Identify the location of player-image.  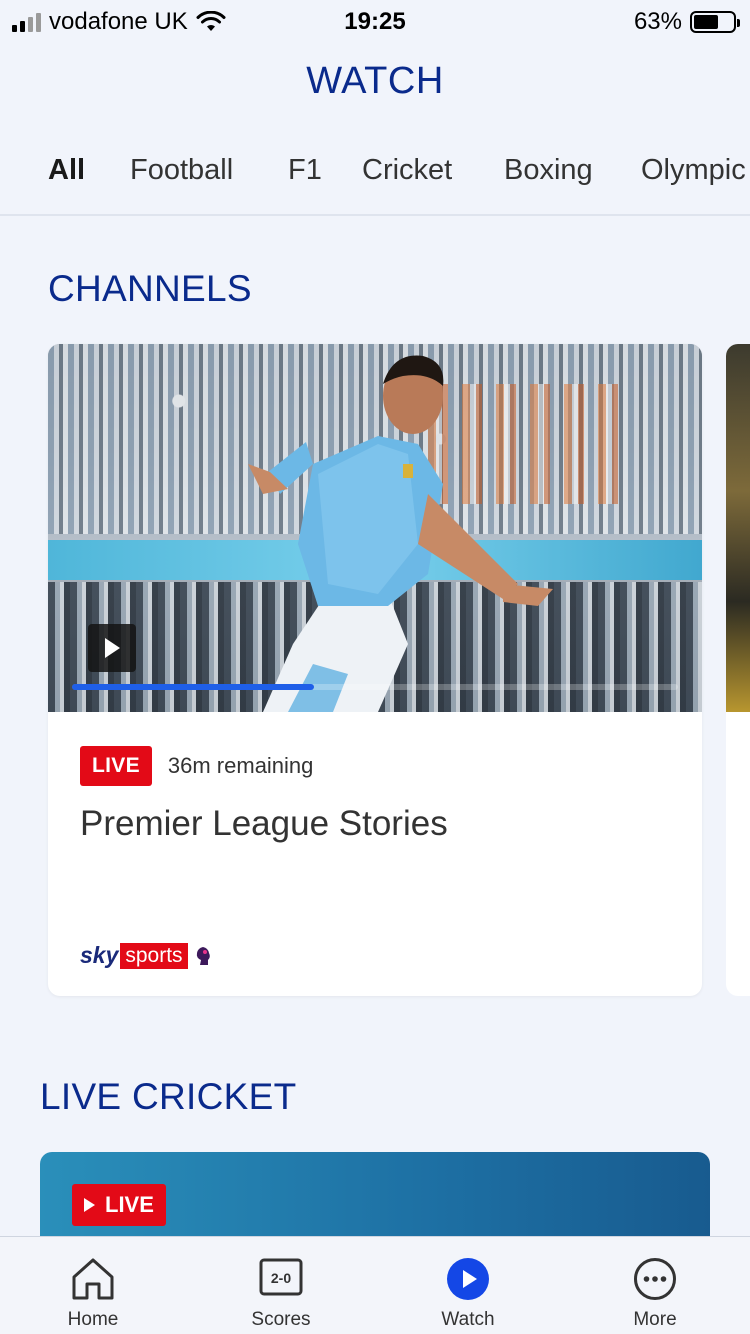
(400, 533).